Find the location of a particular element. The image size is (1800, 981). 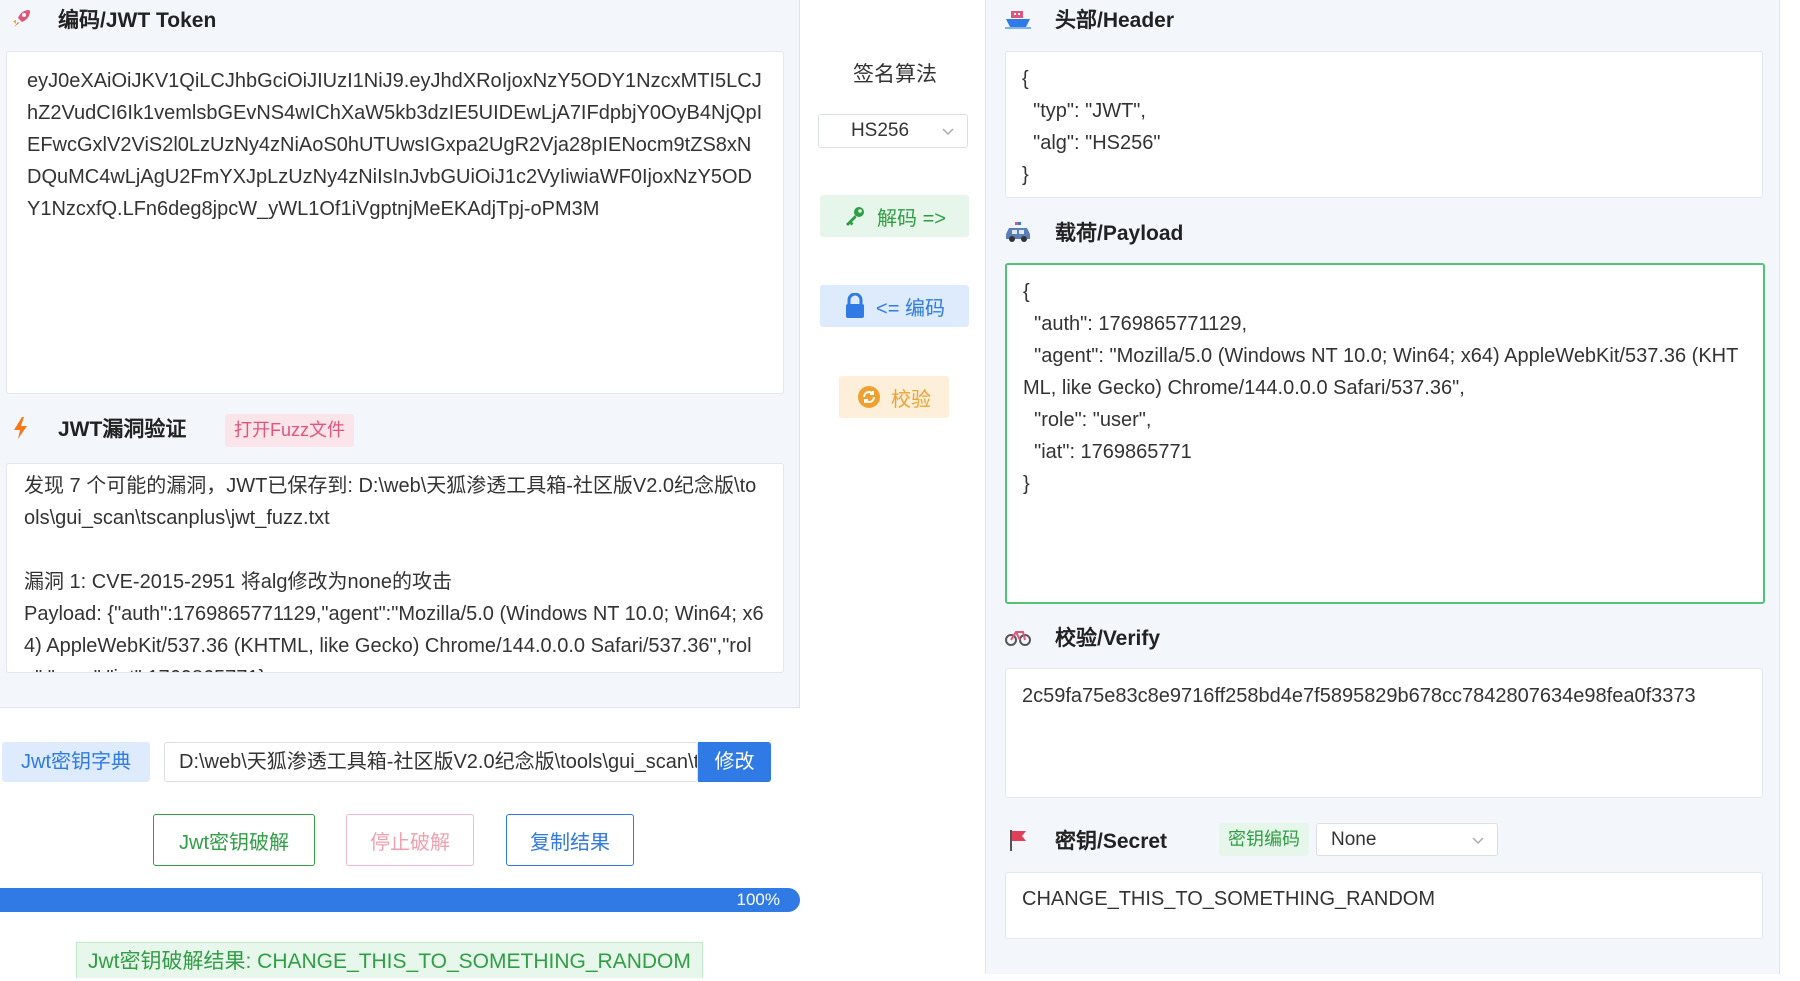

secret-encoding-select: None is located at coordinates (1407, 839).